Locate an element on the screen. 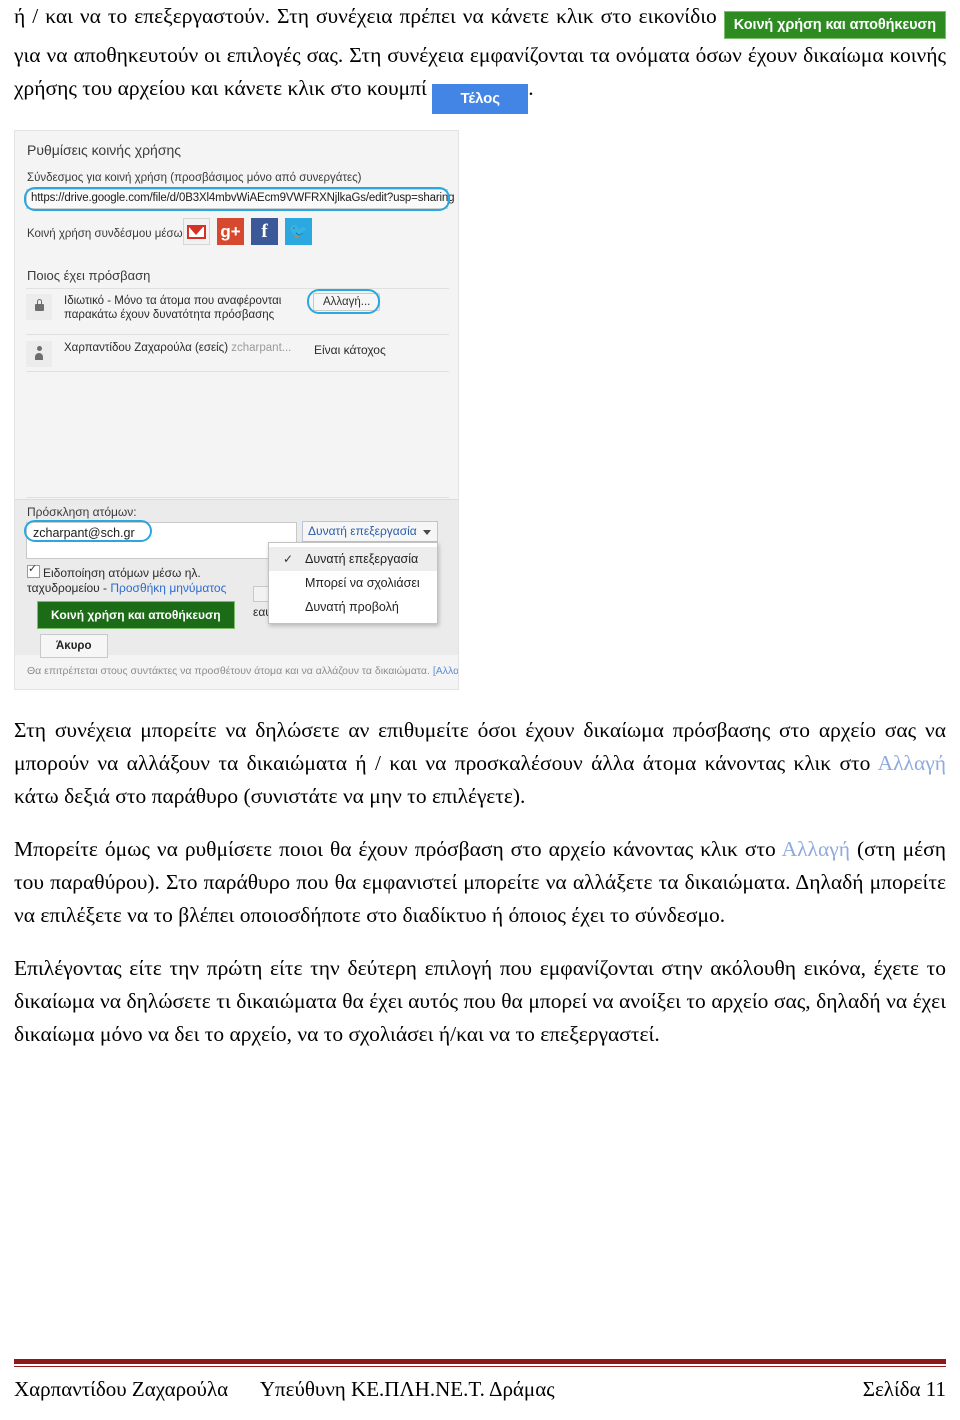  notify-checkbox is located at coordinates (33, 570).